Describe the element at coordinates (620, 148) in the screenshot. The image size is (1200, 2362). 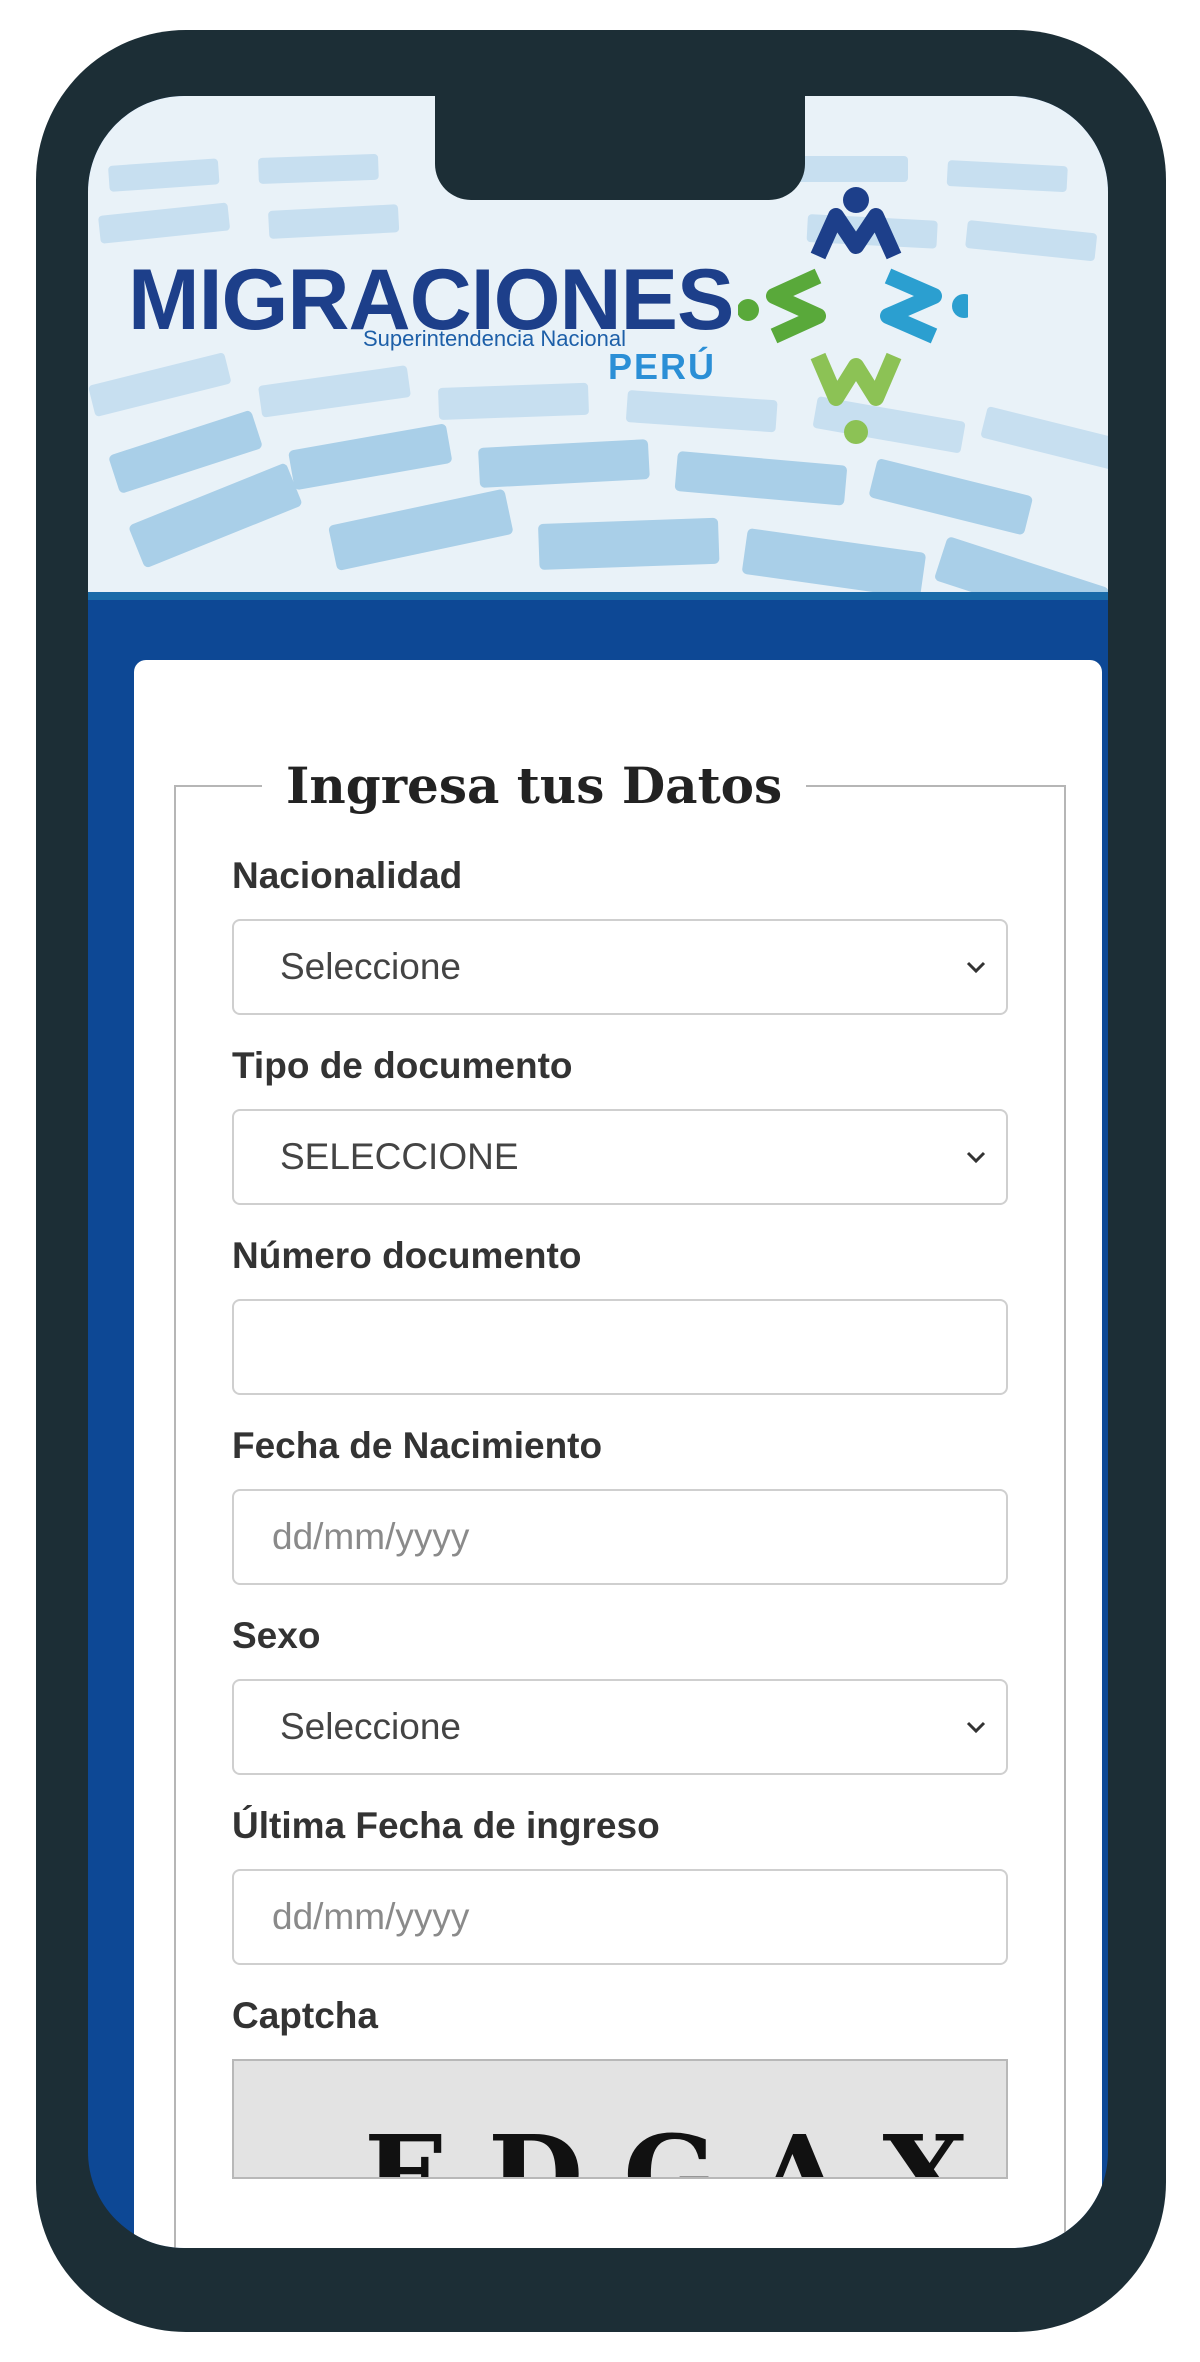
I see `phone-notch` at that location.